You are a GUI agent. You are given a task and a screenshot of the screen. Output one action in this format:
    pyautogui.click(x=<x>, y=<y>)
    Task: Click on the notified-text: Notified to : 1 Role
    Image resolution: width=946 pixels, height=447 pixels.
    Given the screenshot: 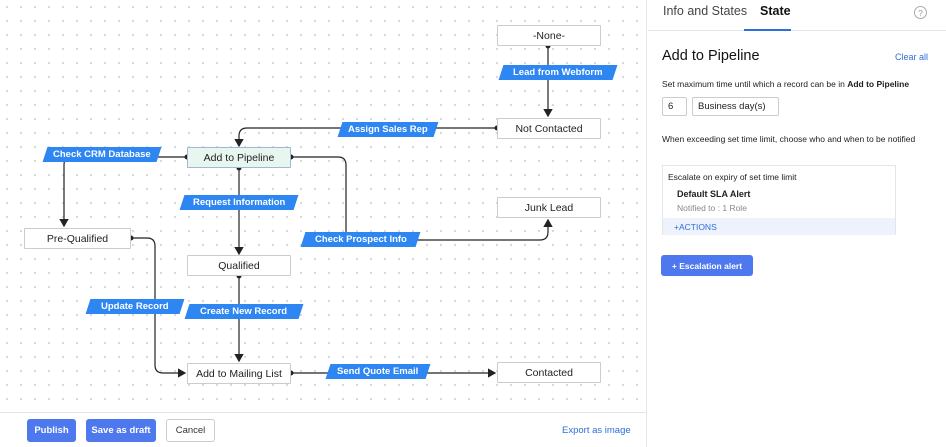 What is the action you would take?
    pyautogui.click(x=712, y=208)
    